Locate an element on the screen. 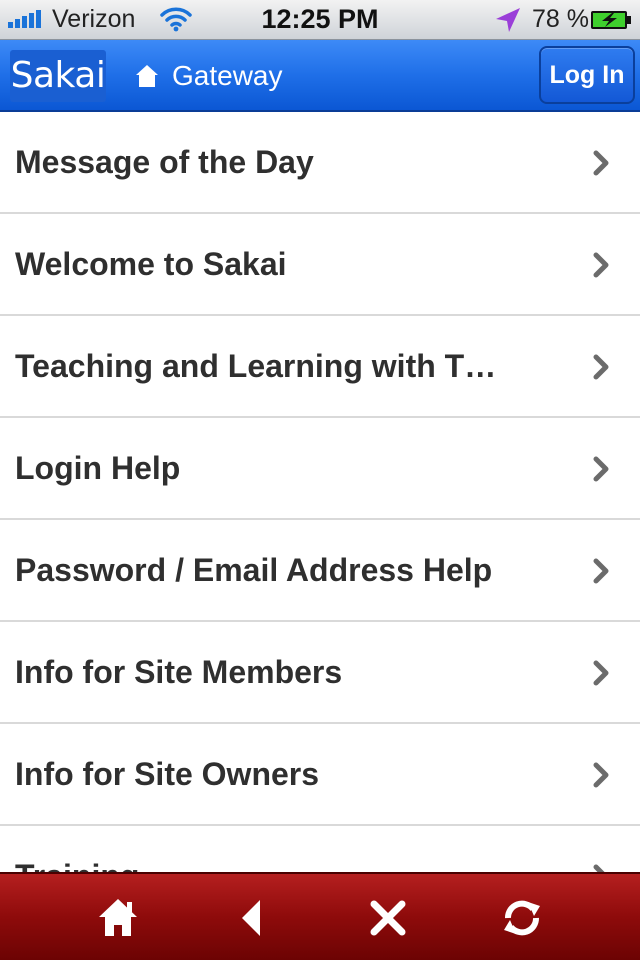 Image resolution: width=640 pixels, height=960 pixels. status-bar: Verizon 12:25 PM 78 % is located at coordinates (320, 20).